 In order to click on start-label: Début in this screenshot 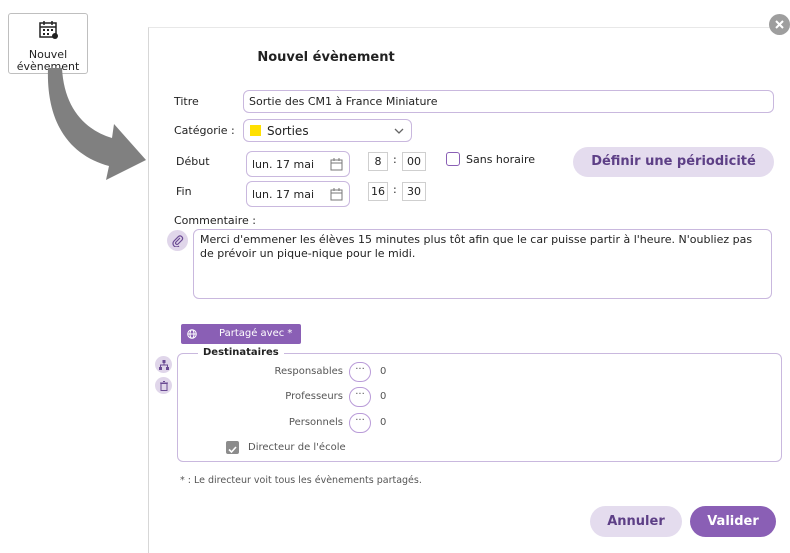, I will do `click(193, 161)`.